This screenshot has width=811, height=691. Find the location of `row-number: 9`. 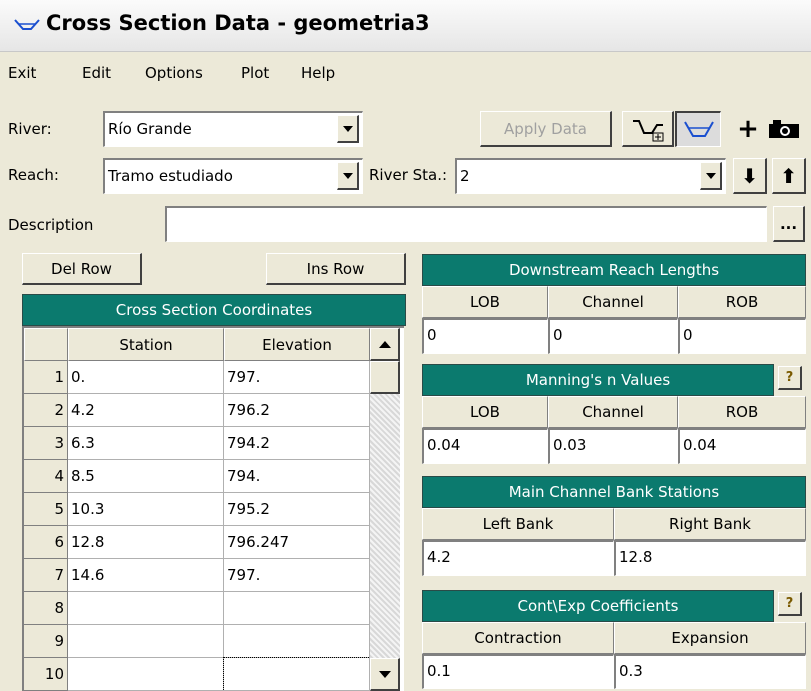

row-number: 9 is located at coordinates (46, 641).